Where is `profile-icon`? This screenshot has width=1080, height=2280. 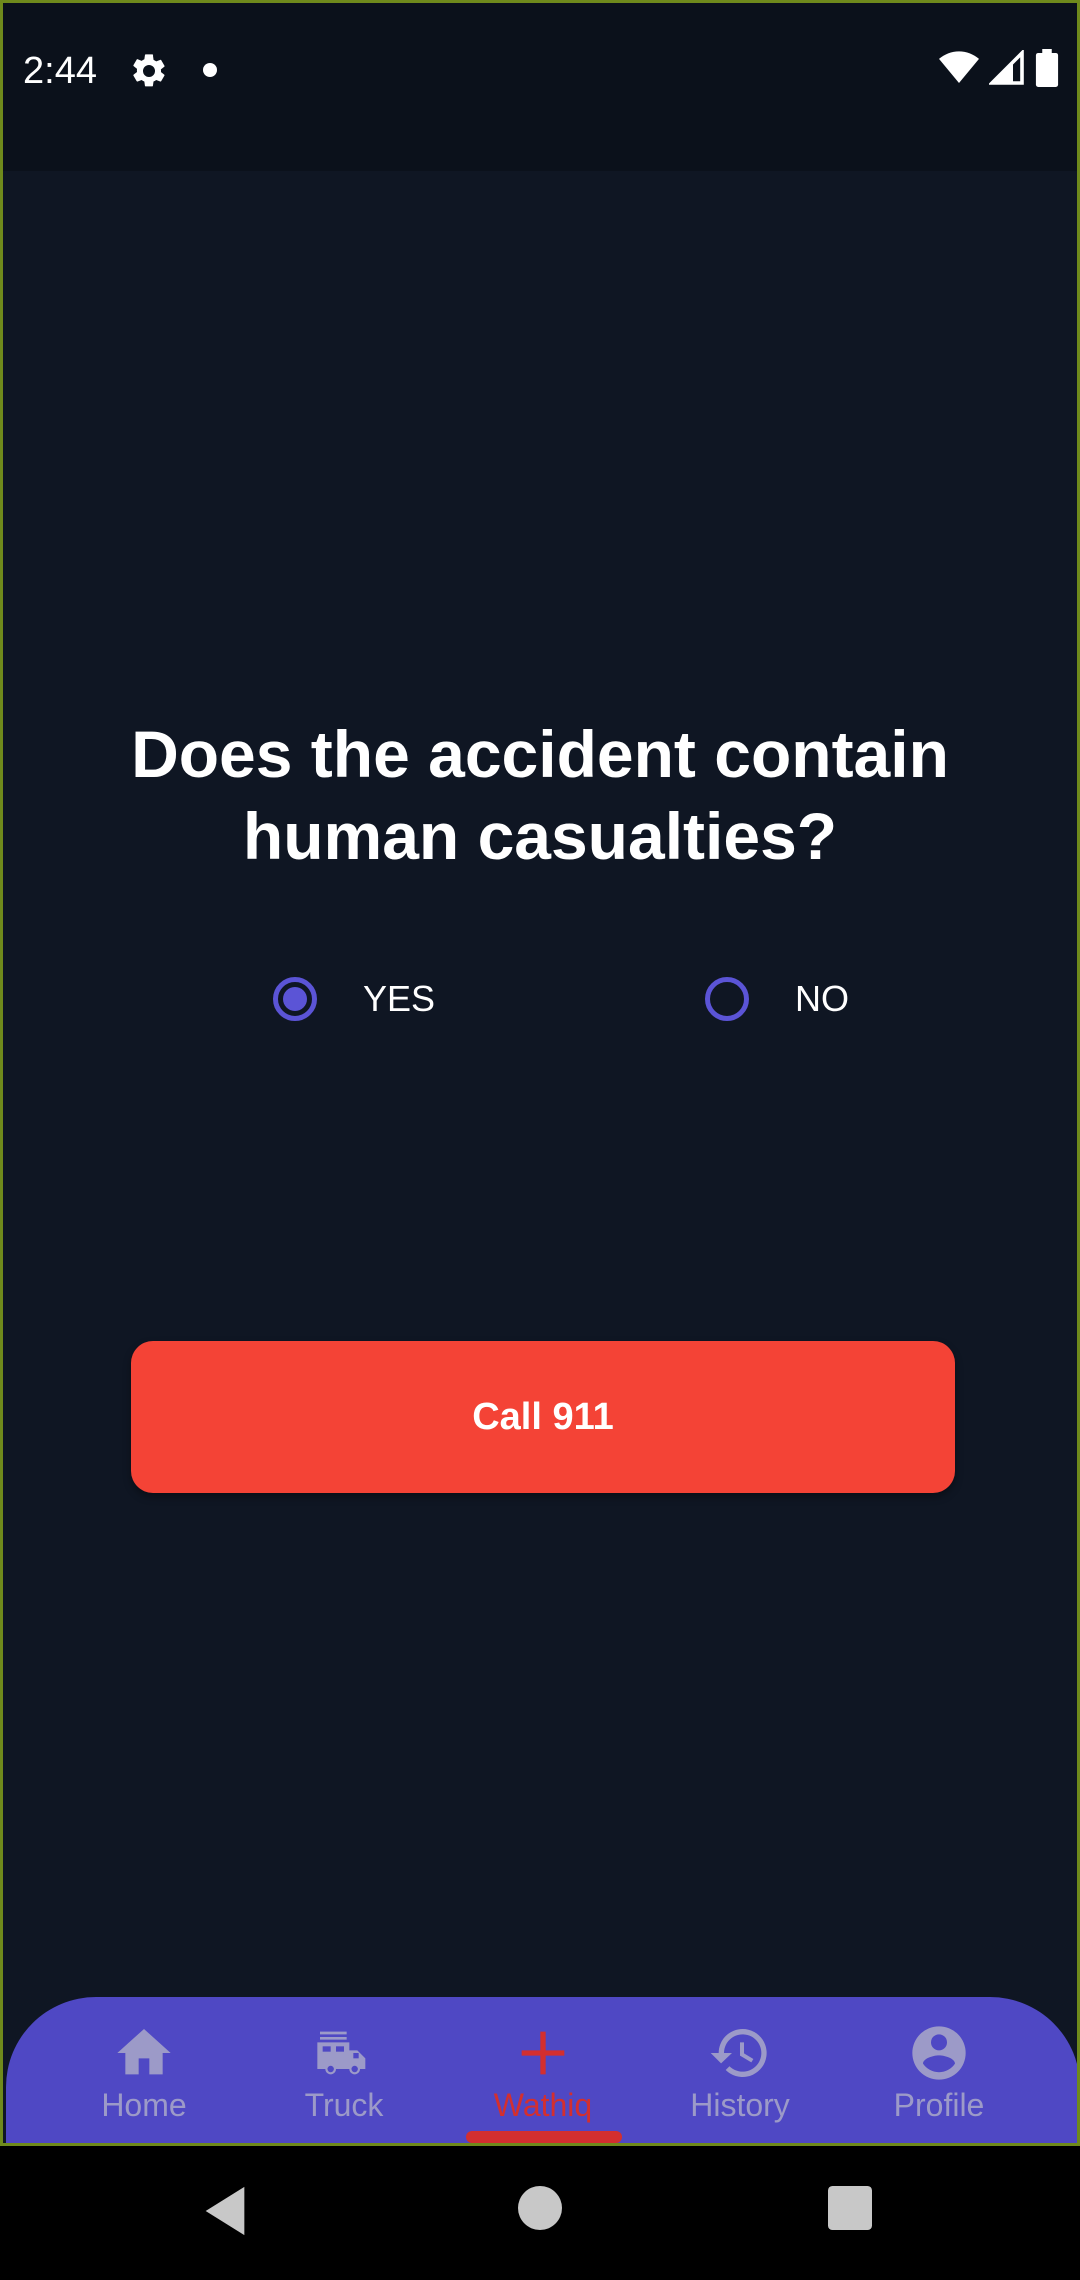
profile-icon is located at coordinates (939, 2053).